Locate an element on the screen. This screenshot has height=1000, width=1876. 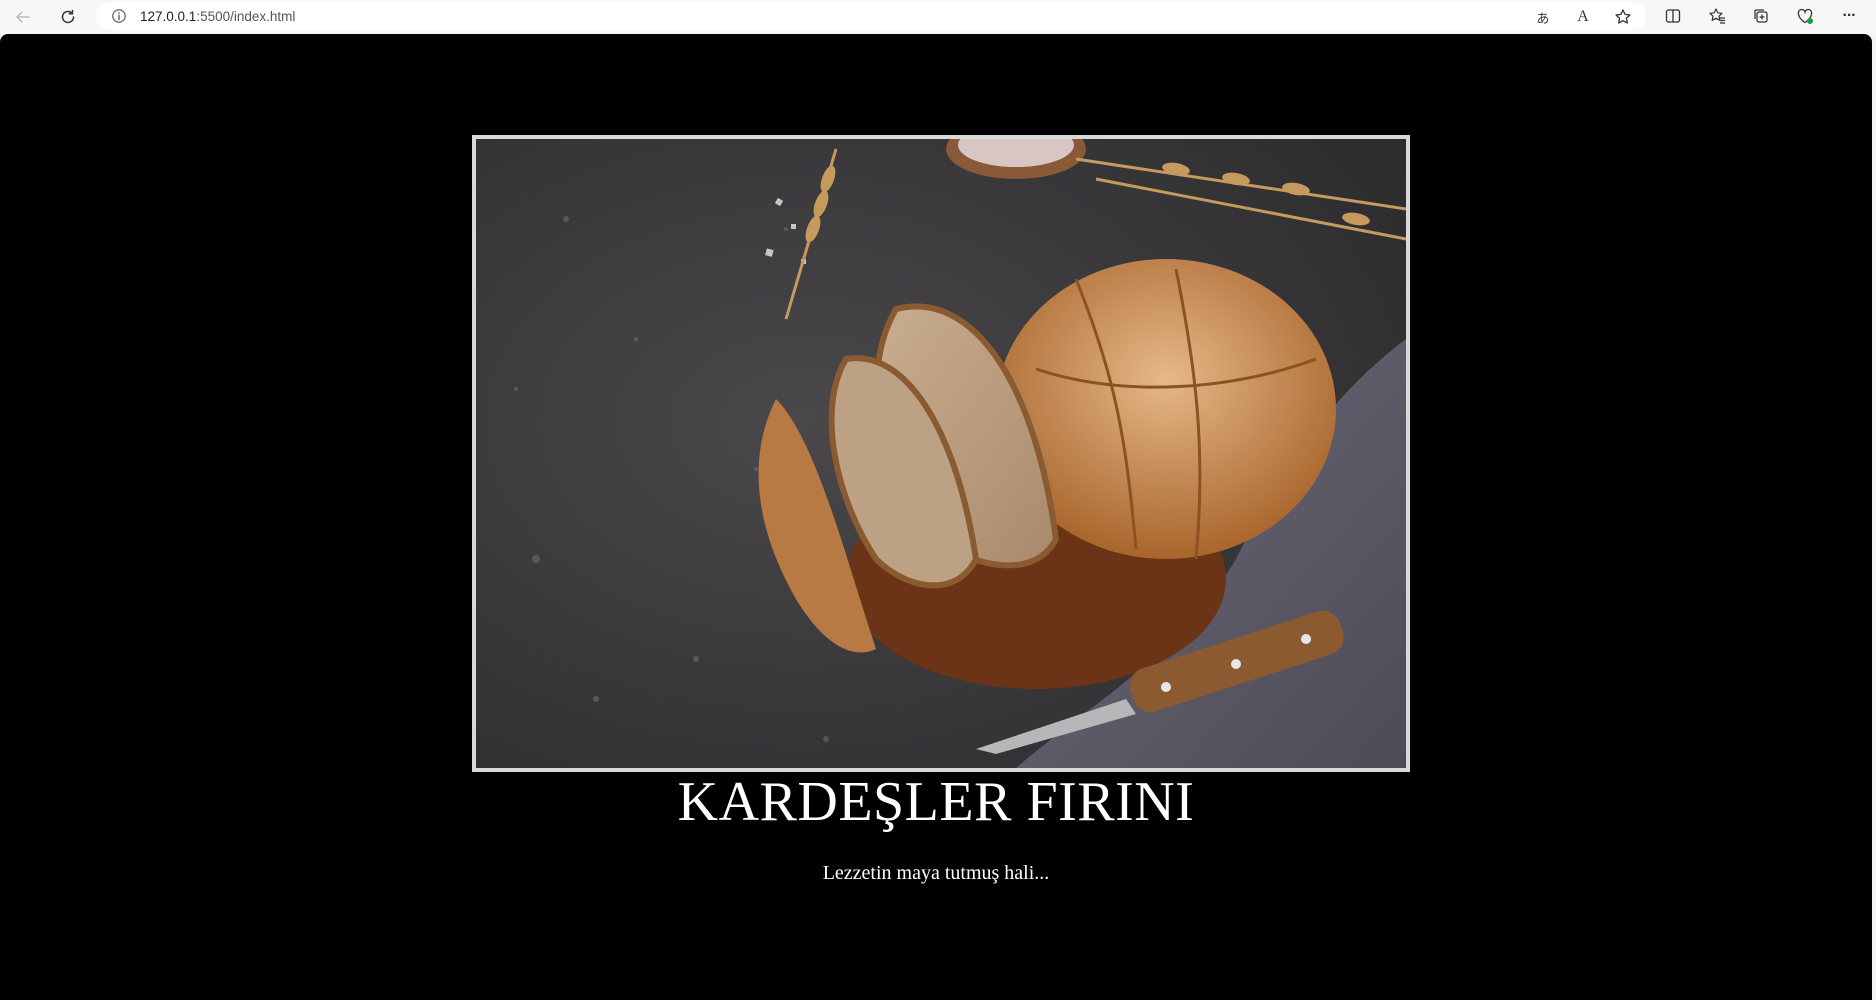
back-arrow-icon is located at coordinates (23, 17).